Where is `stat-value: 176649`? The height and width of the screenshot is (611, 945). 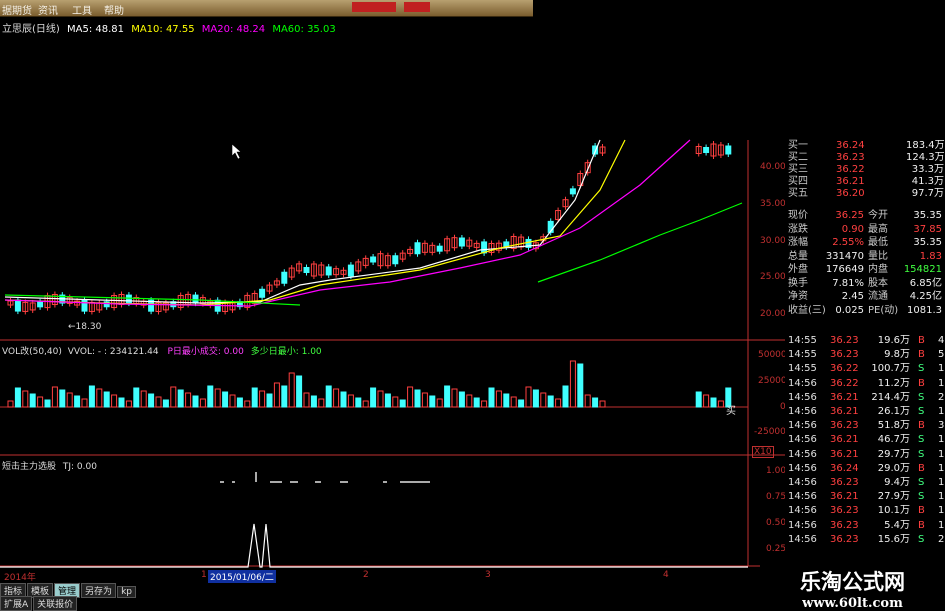 stat-value: 176649 is located at coordinates (844, 269).